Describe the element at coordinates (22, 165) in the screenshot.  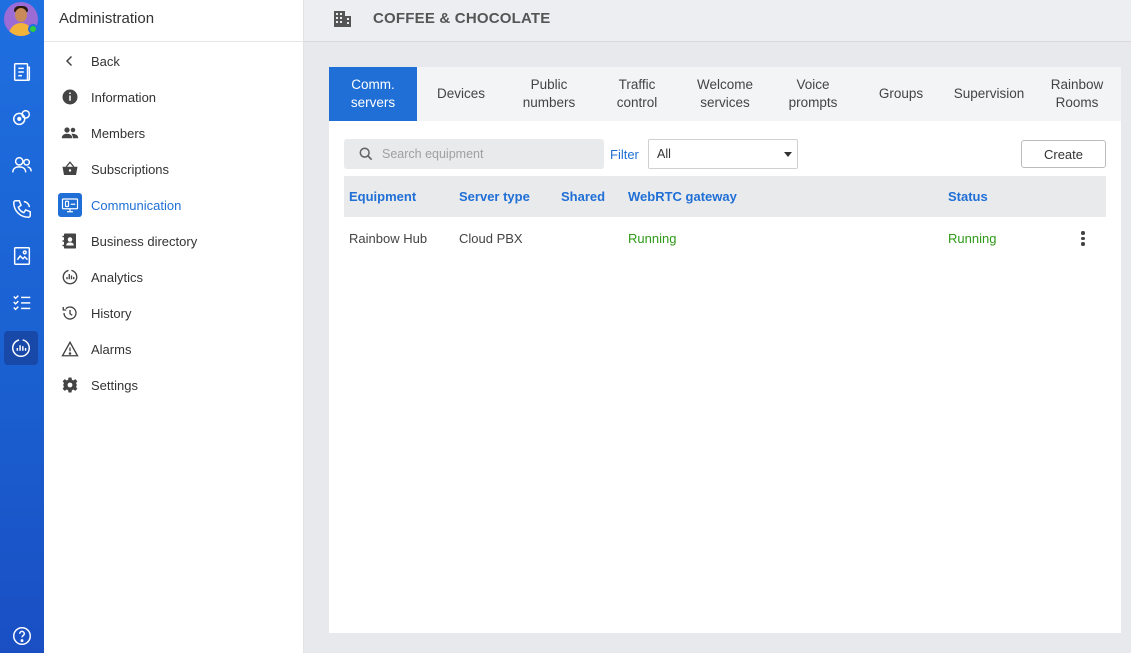
I see `contacts-icon` at that location.